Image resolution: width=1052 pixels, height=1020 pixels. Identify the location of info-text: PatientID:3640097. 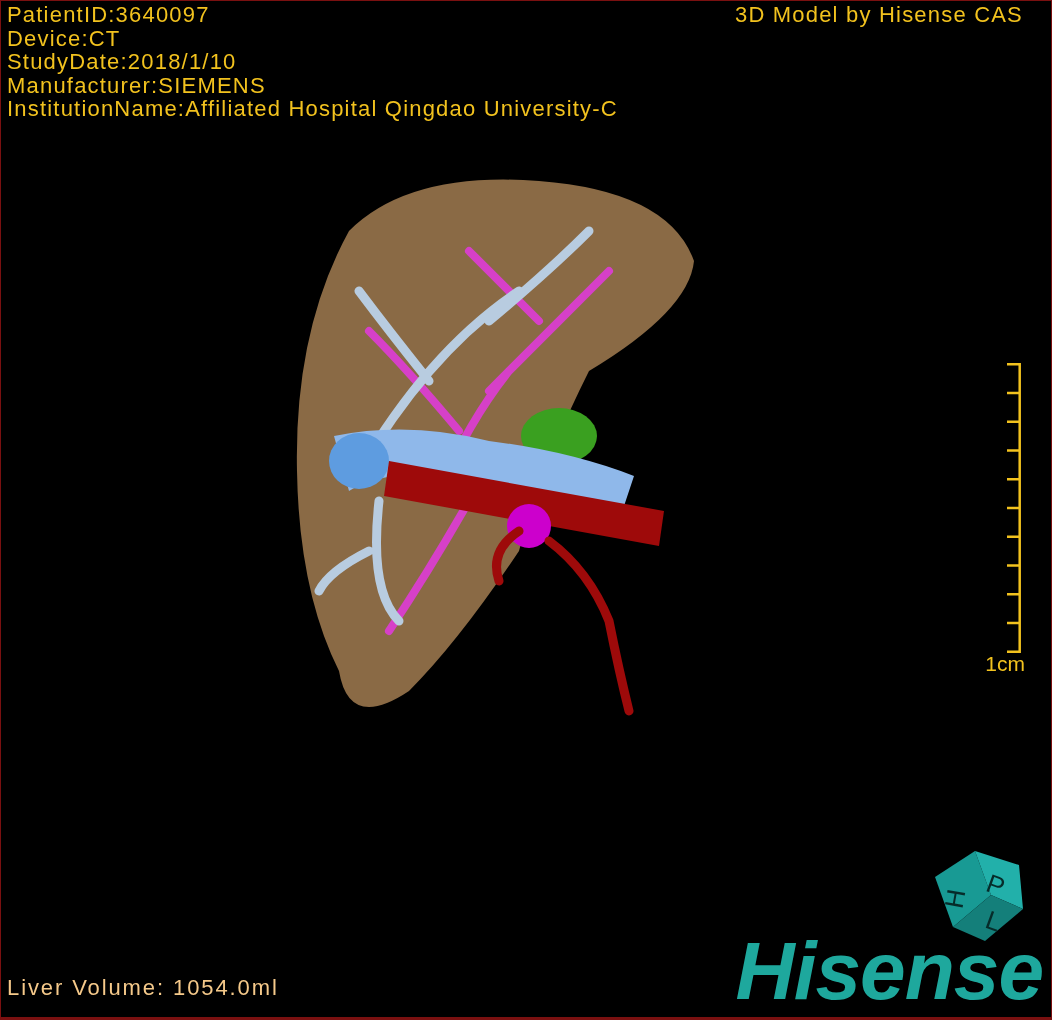
(109, 15).